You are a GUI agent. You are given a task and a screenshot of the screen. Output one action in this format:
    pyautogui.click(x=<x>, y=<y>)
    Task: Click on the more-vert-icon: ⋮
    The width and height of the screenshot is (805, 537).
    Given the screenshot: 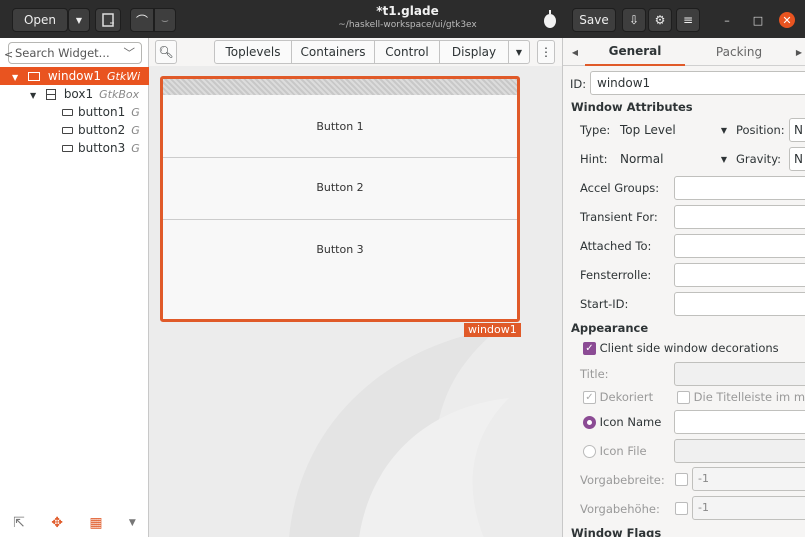 What is the action you would take?
    pyautogui.click(x=546, y=52)
    